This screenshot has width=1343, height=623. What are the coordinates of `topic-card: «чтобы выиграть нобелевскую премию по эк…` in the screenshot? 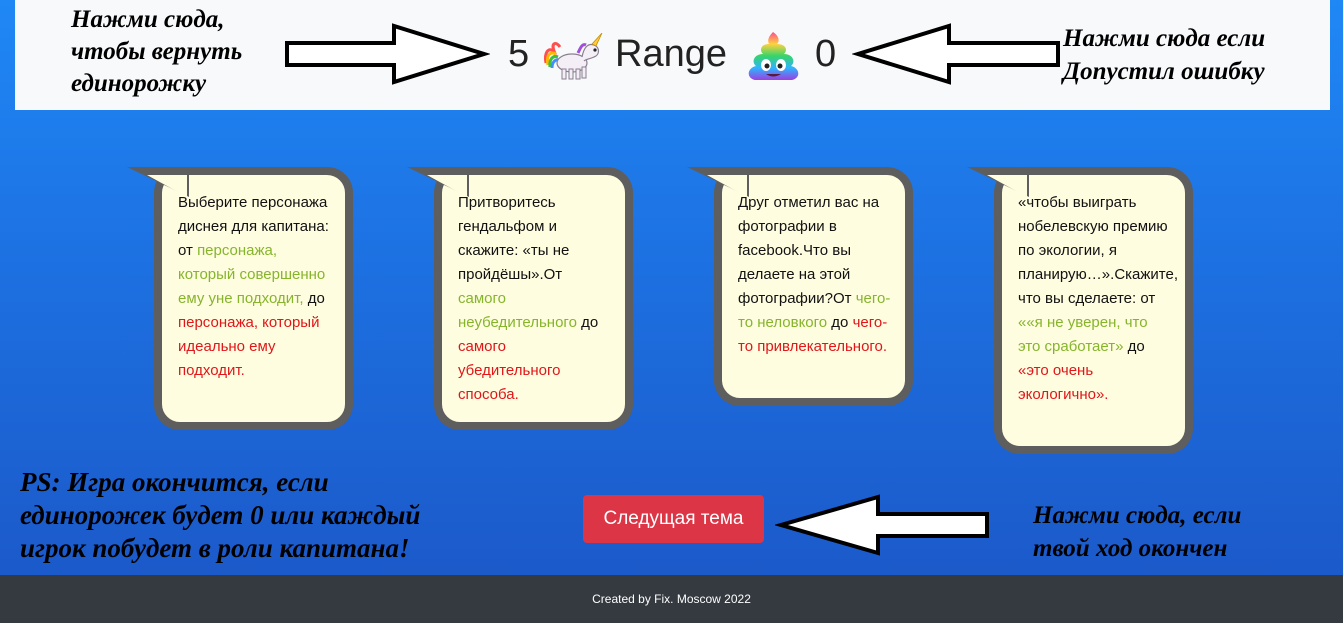 It's located at (1080, 310).